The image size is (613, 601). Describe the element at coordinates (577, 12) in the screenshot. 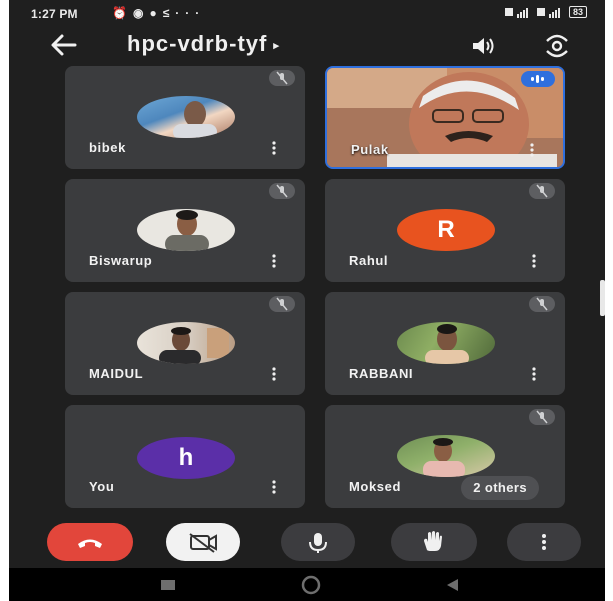

I see `battery-icon: 83` at that location.